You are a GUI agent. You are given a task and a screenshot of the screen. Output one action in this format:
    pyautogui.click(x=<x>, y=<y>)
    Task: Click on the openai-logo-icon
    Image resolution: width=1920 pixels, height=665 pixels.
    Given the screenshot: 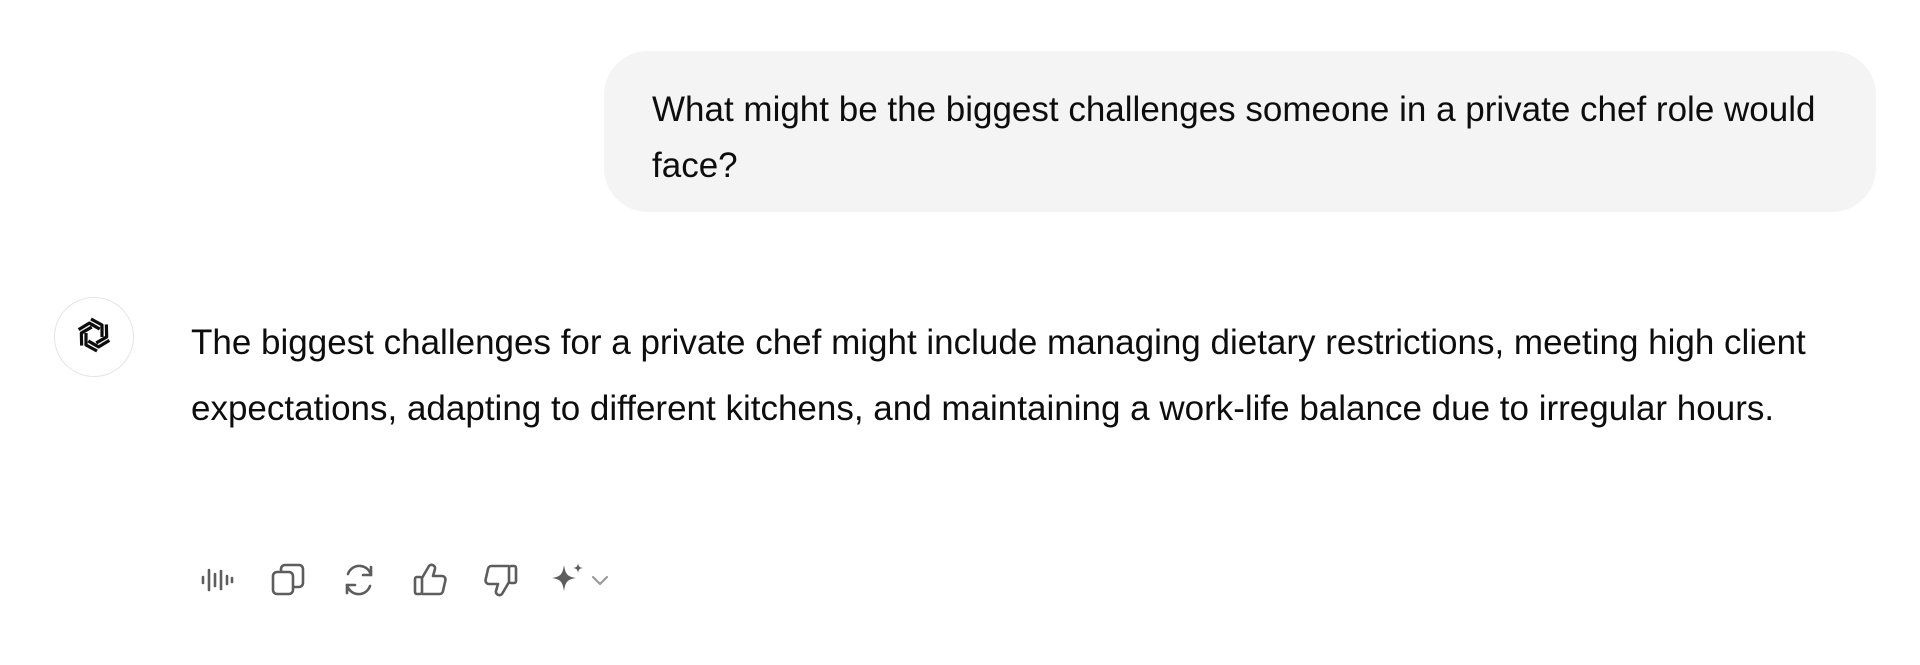 What is the action you would take?
    pyautogui.click(x=94, y=337)
    